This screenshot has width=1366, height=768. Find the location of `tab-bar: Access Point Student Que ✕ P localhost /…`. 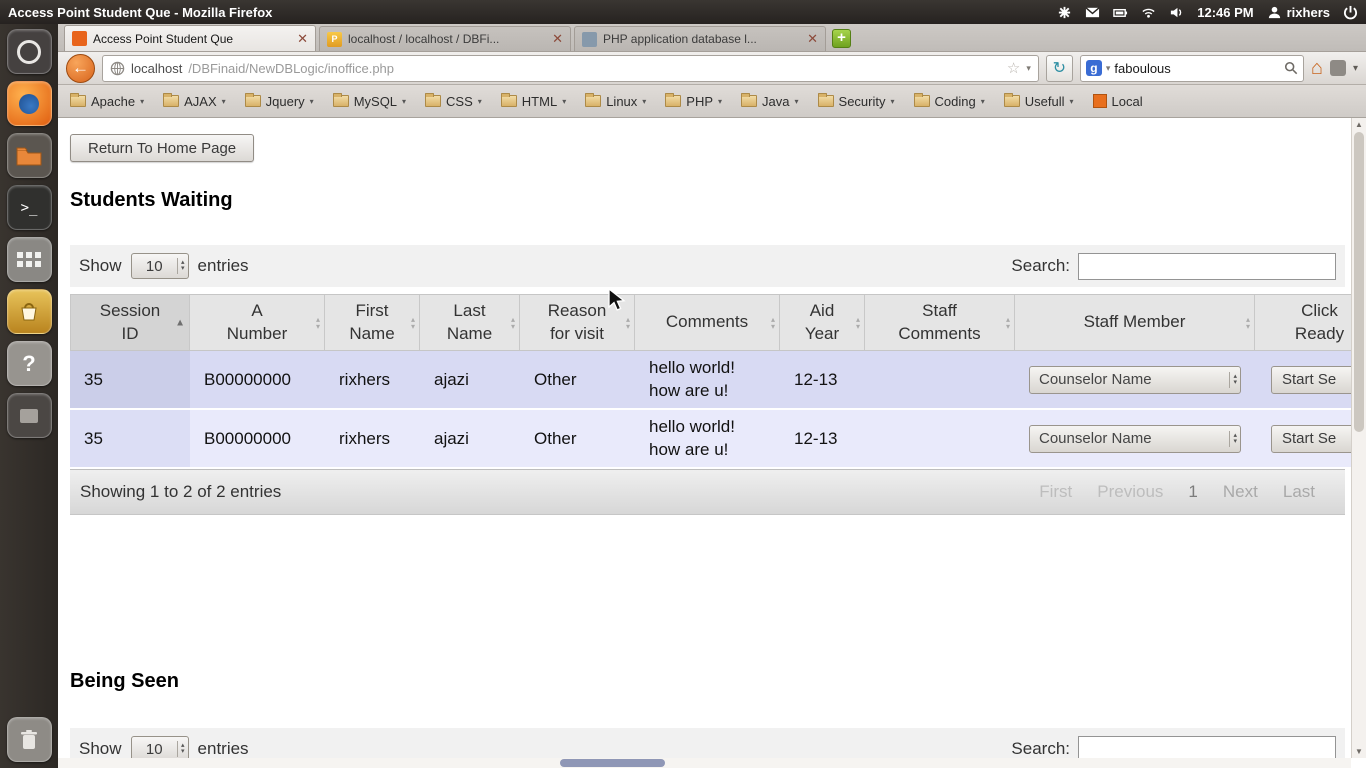

tab-bar: Access Point Student Que ✕ P localhost /… is located at coordinates (712, 38).